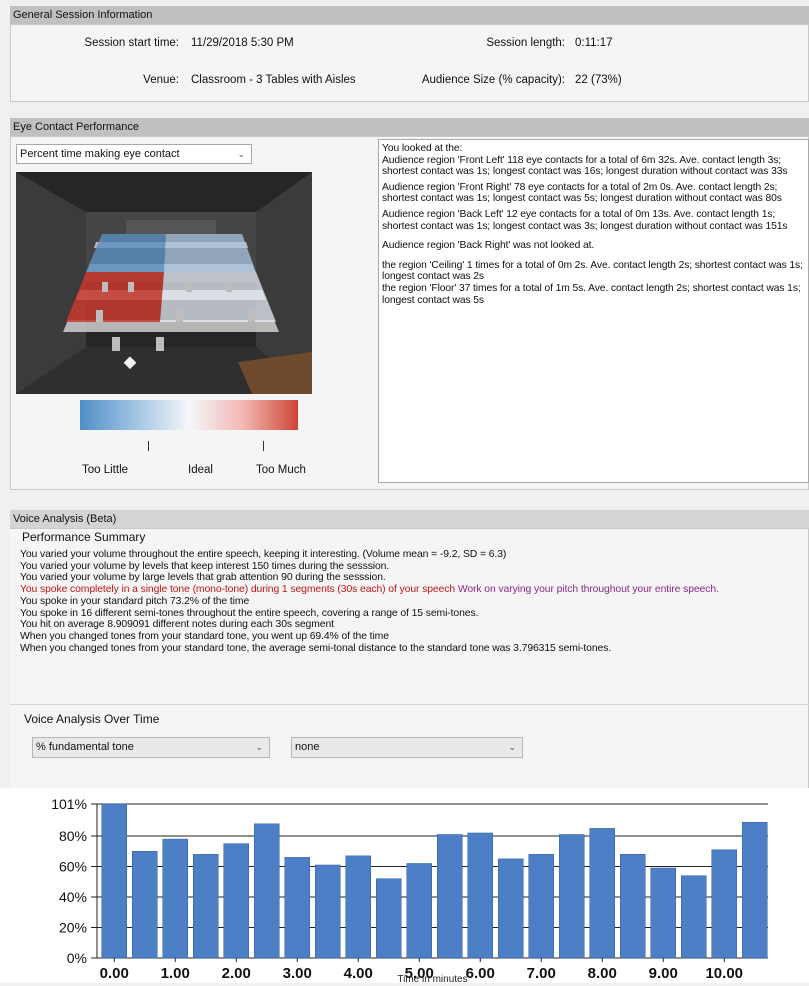 Image resolution: width=809 pixels, height=986 pixels. Describe the element at coordinates (273, 80) in the screenshot. I see `venue-value: Classroom - 3 Tables with Aisles` at that location.